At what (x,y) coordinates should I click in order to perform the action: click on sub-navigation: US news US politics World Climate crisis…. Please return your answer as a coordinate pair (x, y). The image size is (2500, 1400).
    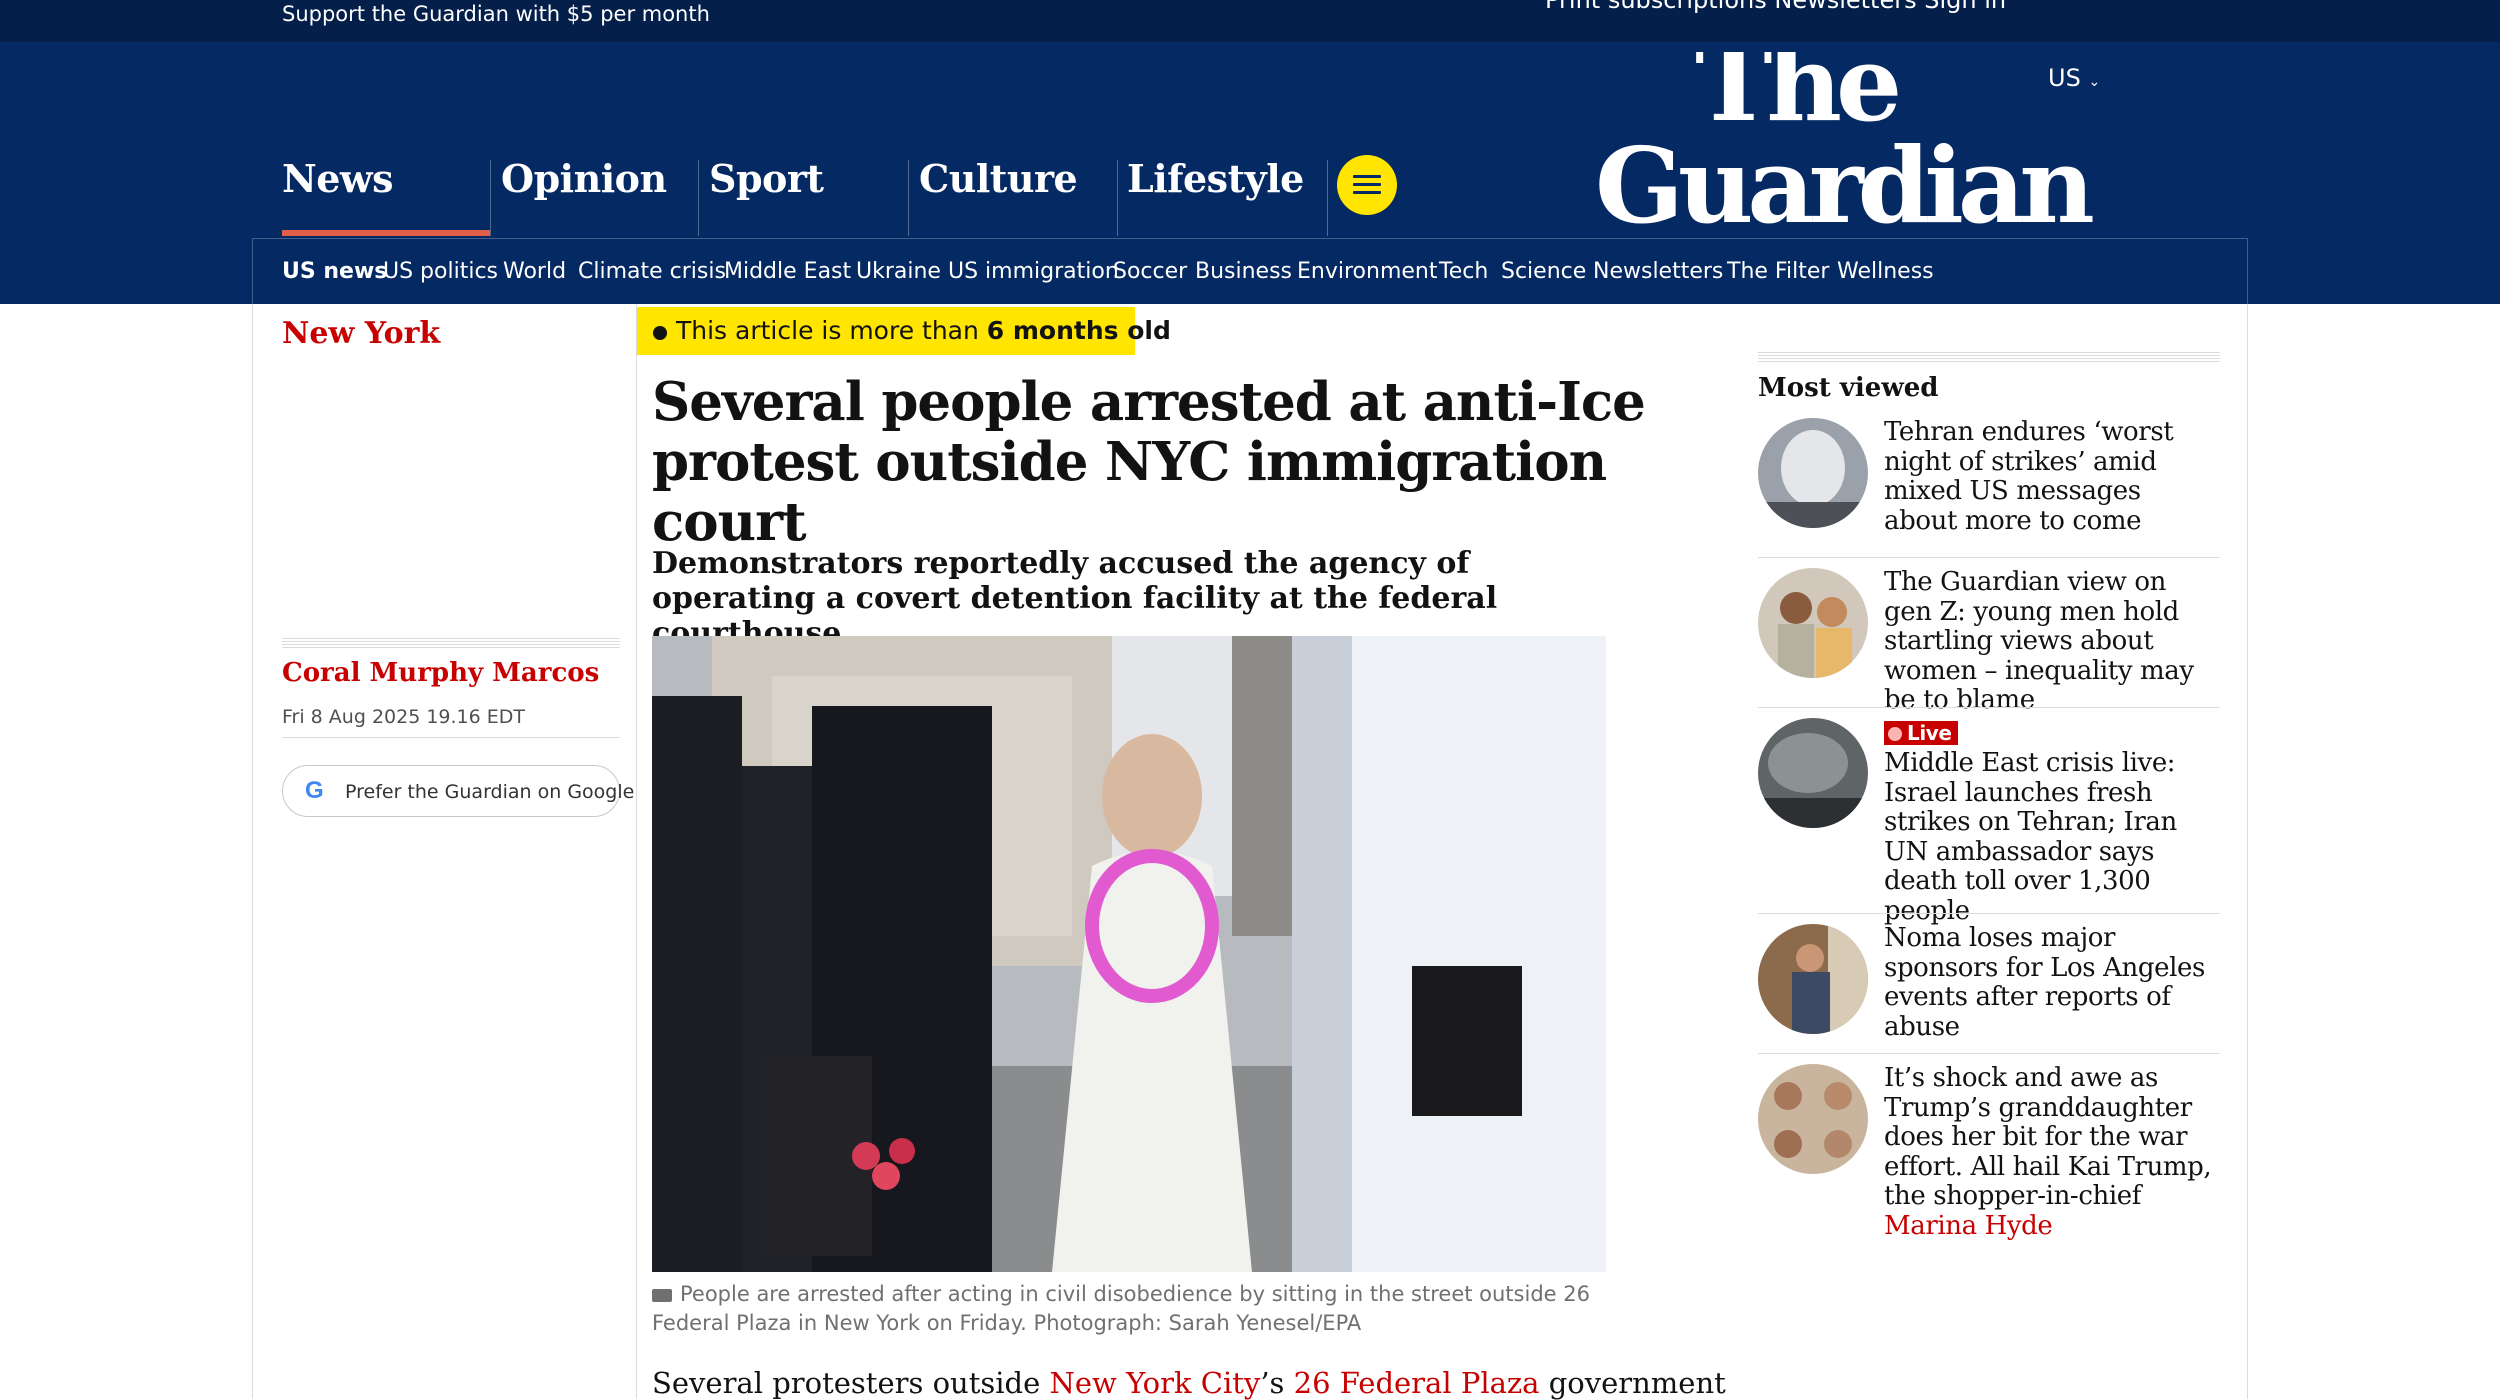
    Looking at the image, I should click on (1250, 271).